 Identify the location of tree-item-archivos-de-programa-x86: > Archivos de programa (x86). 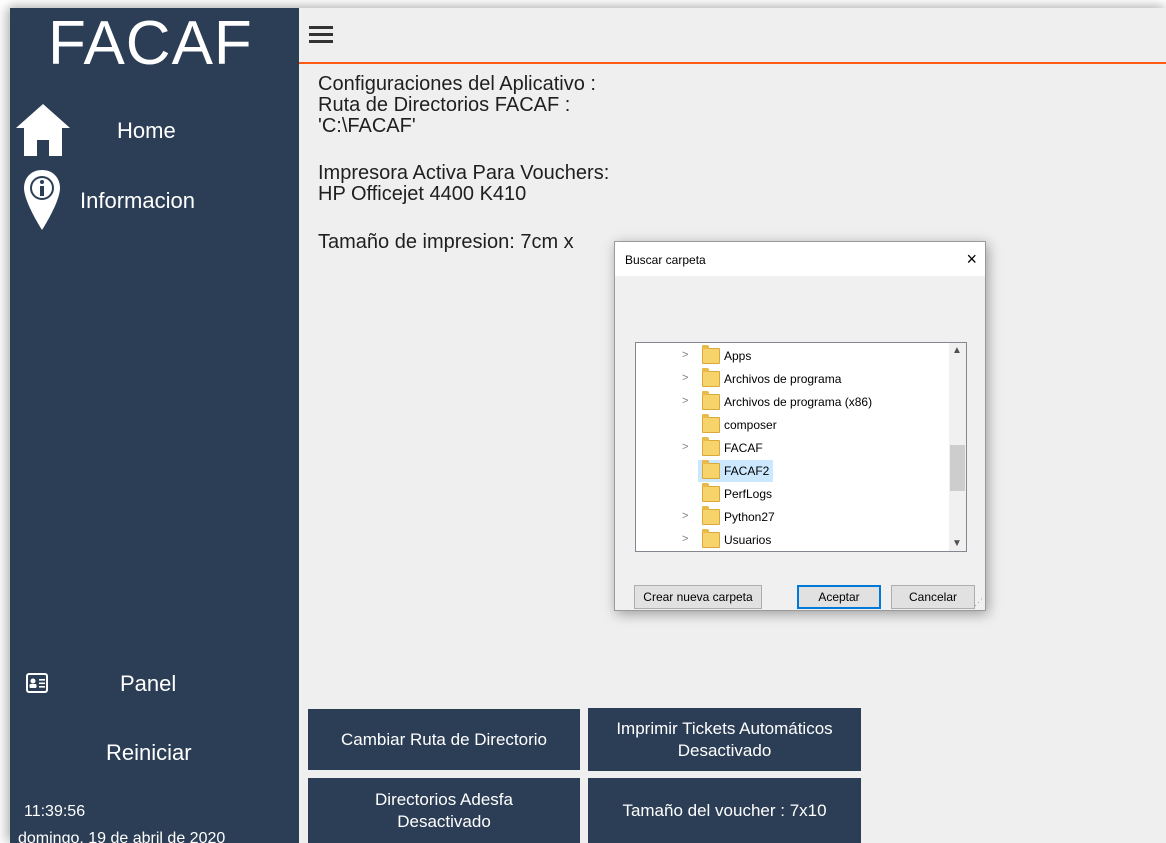
(792, 402).